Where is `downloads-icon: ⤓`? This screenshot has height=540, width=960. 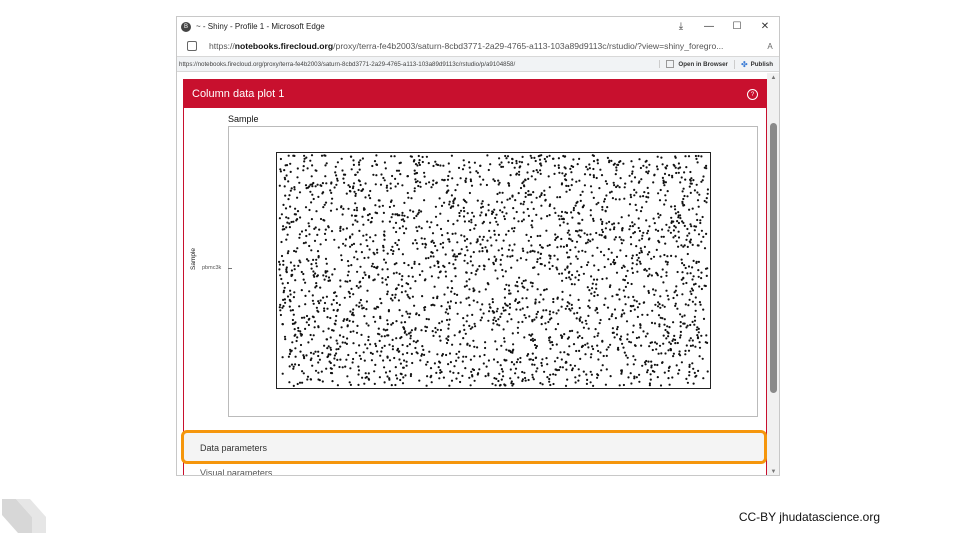
downloads-icon: ⤓ is located at coordinates (681, 26).